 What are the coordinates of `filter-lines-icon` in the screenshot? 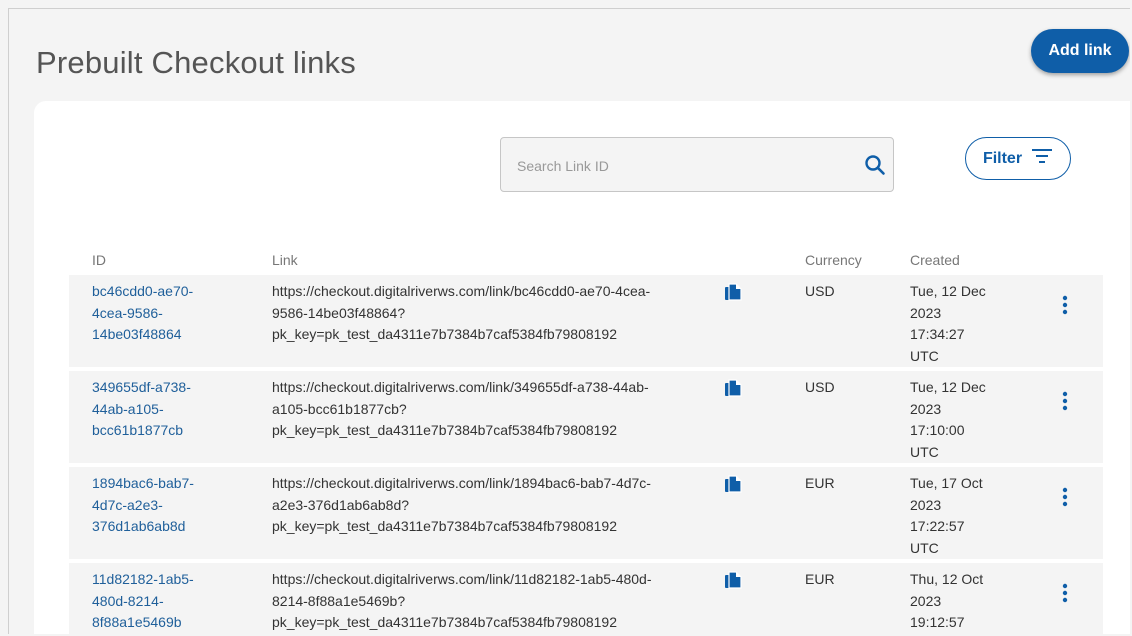 It's located at (1042, 158).